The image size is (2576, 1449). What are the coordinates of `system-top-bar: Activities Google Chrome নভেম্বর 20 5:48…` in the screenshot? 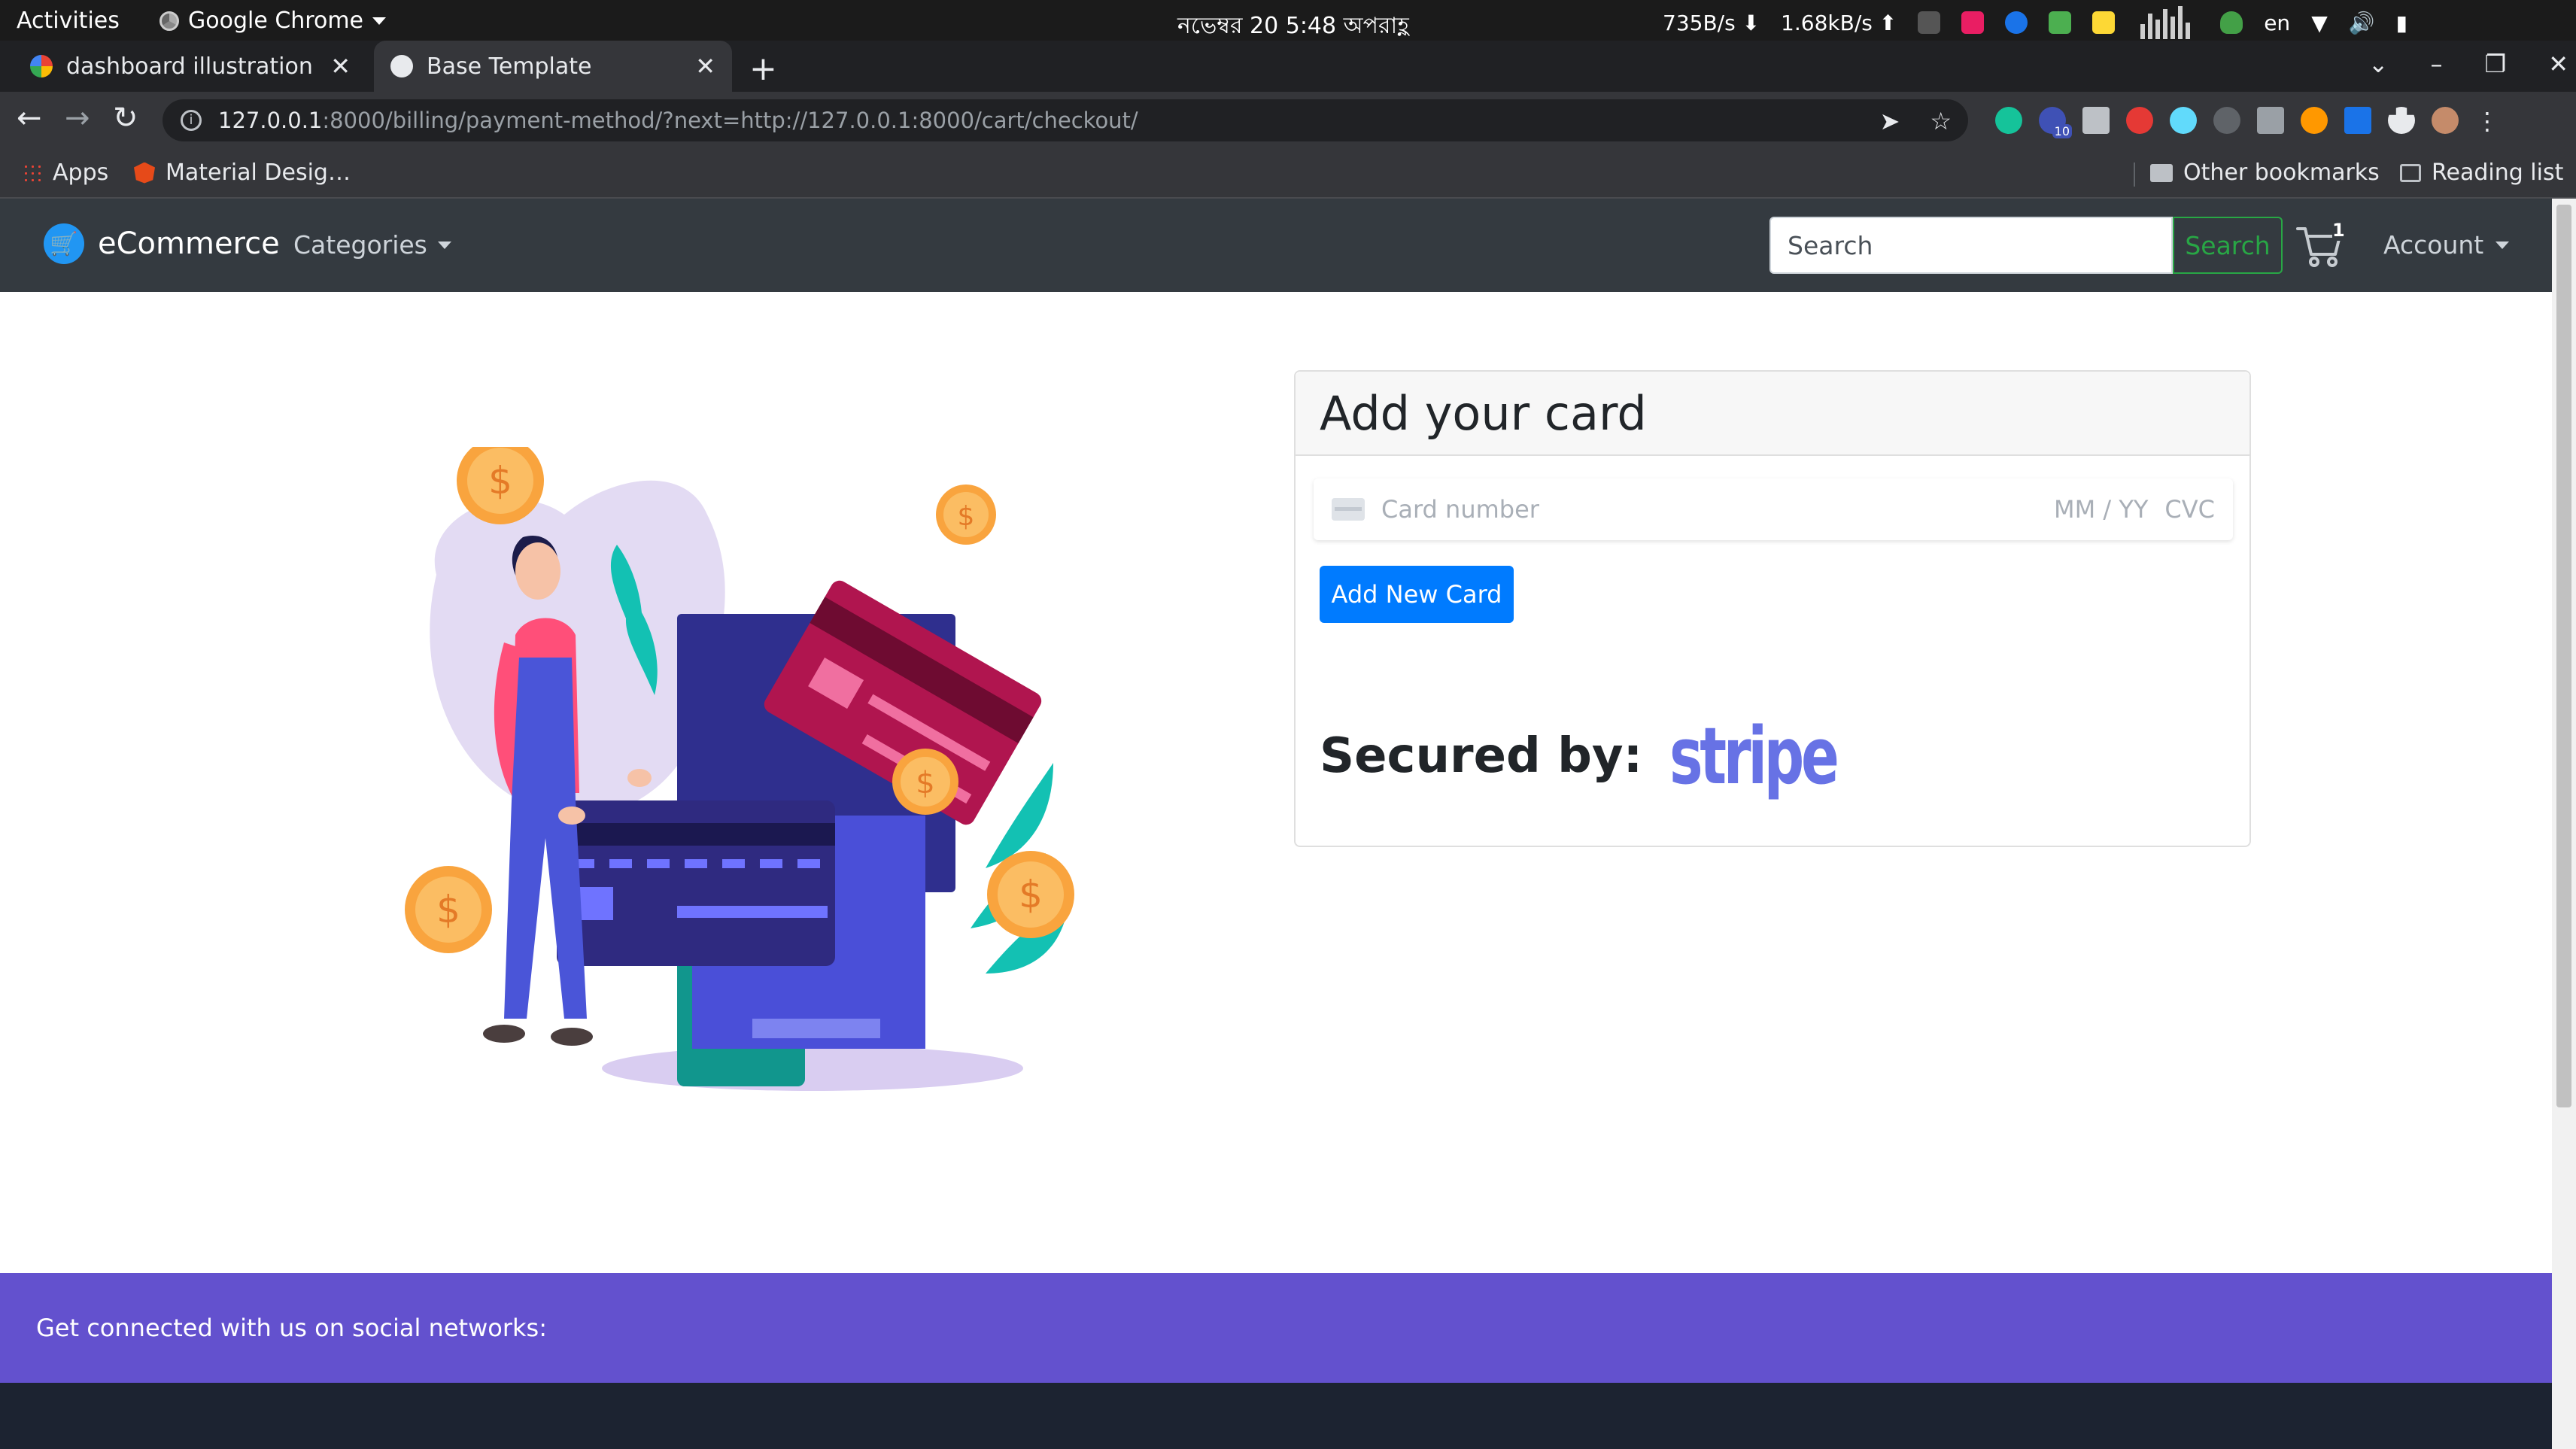 It's located at (1288, 21).